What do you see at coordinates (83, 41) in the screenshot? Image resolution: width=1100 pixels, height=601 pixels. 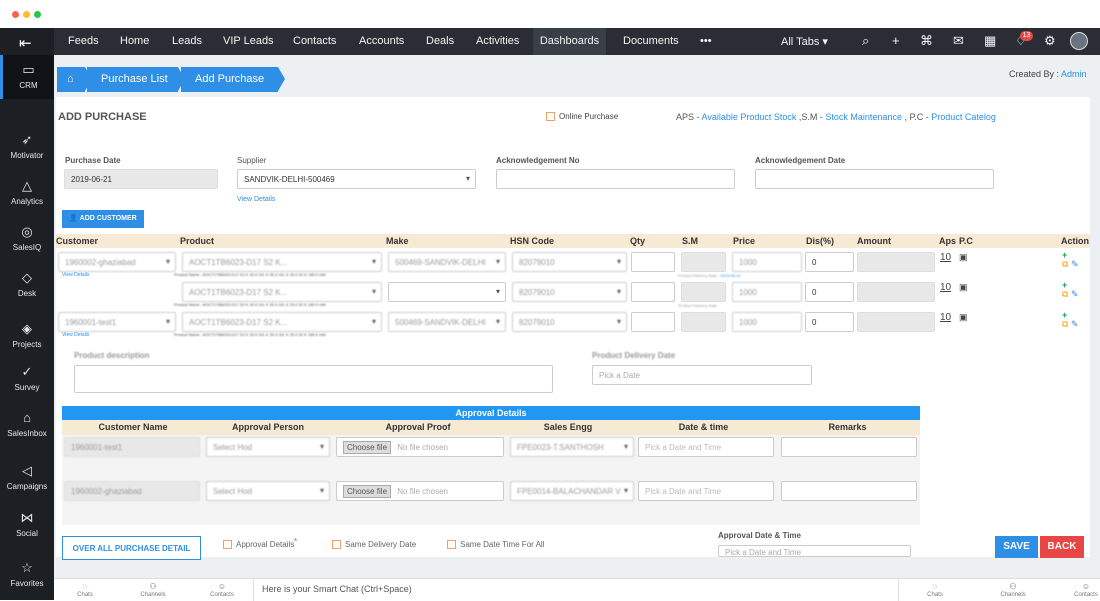 I see `tab-feeds: Feeds` at bounding box center [83, 41].